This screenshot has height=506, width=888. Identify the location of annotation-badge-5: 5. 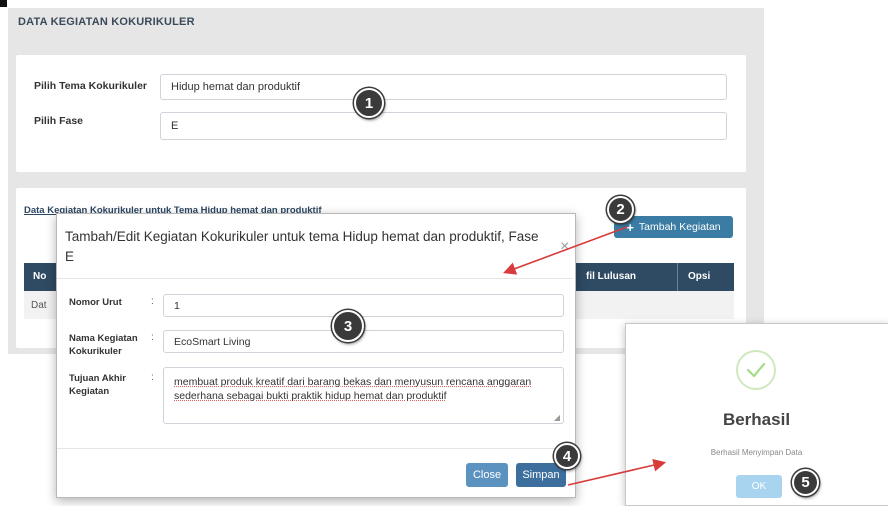
(805, 482).